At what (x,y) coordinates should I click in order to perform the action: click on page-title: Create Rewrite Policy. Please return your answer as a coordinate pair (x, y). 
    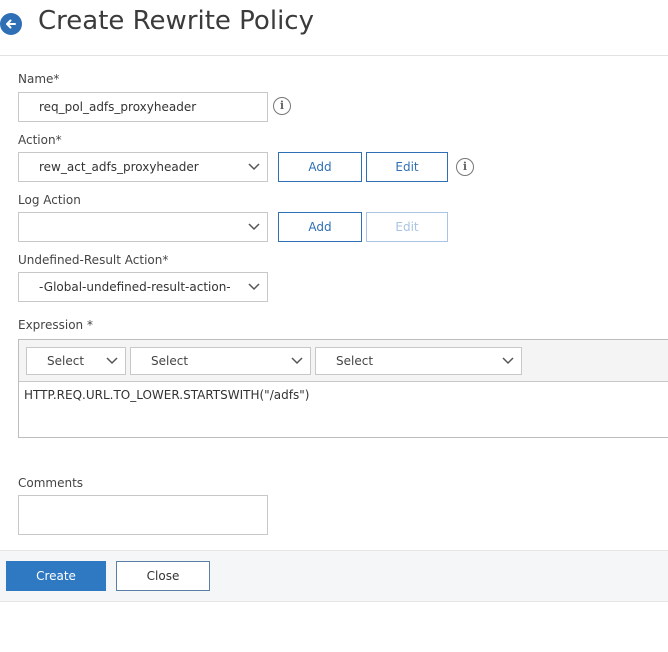
    Looking at the image, I should click on (176, 21).